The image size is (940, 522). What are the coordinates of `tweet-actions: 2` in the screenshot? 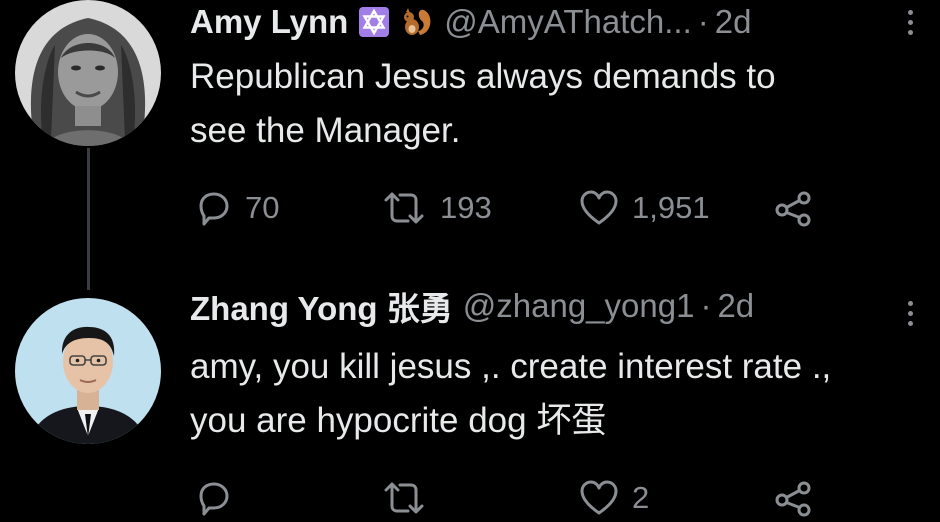 It's located at (470, 498).